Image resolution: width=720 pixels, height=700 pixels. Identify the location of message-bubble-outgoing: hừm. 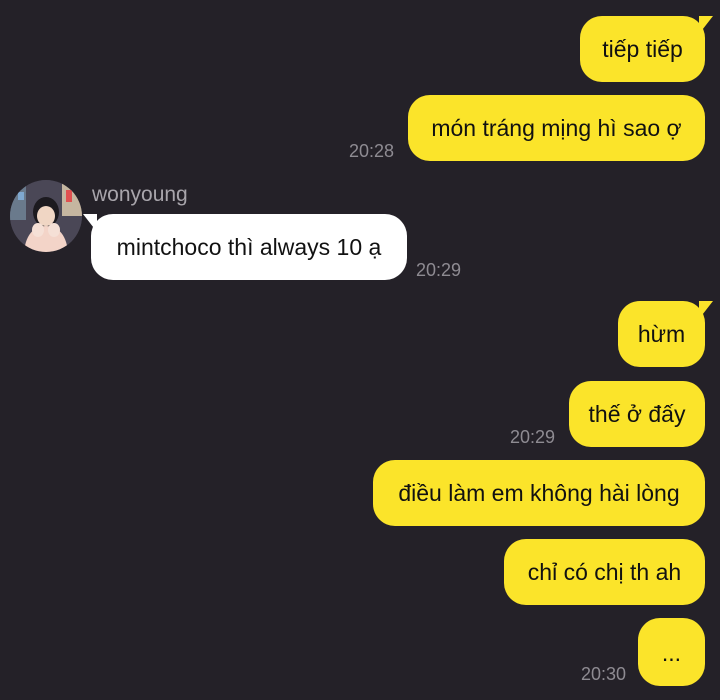
(665, 334).